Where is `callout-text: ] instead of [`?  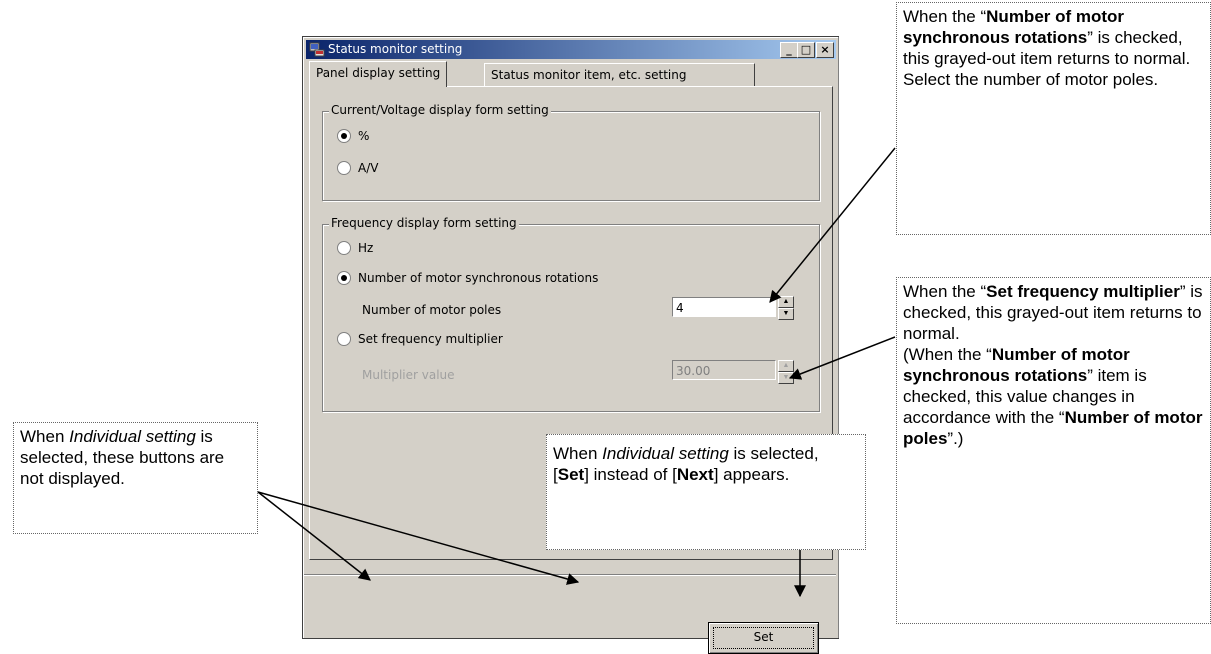 callout-text: ] instead of [ is located at coordinates (630, 474).